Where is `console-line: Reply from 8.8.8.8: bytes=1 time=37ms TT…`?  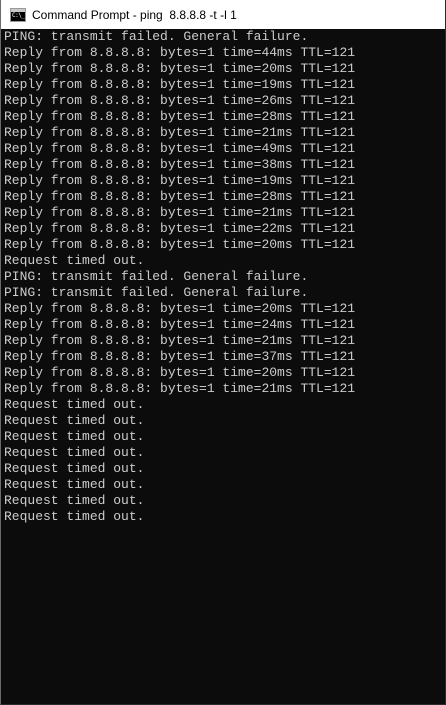 console-line: Reply from 8.8.8.8: bytes=1 time=37ms TT… is located at coordinates (180, 356).